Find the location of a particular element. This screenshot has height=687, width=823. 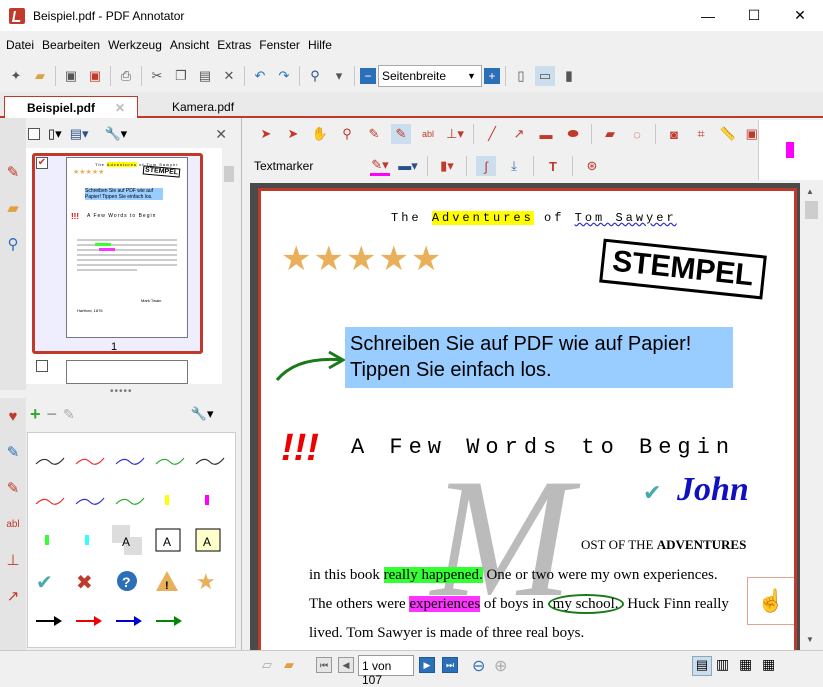

cut-icon: ✂ is located at coordinates (157, 76).